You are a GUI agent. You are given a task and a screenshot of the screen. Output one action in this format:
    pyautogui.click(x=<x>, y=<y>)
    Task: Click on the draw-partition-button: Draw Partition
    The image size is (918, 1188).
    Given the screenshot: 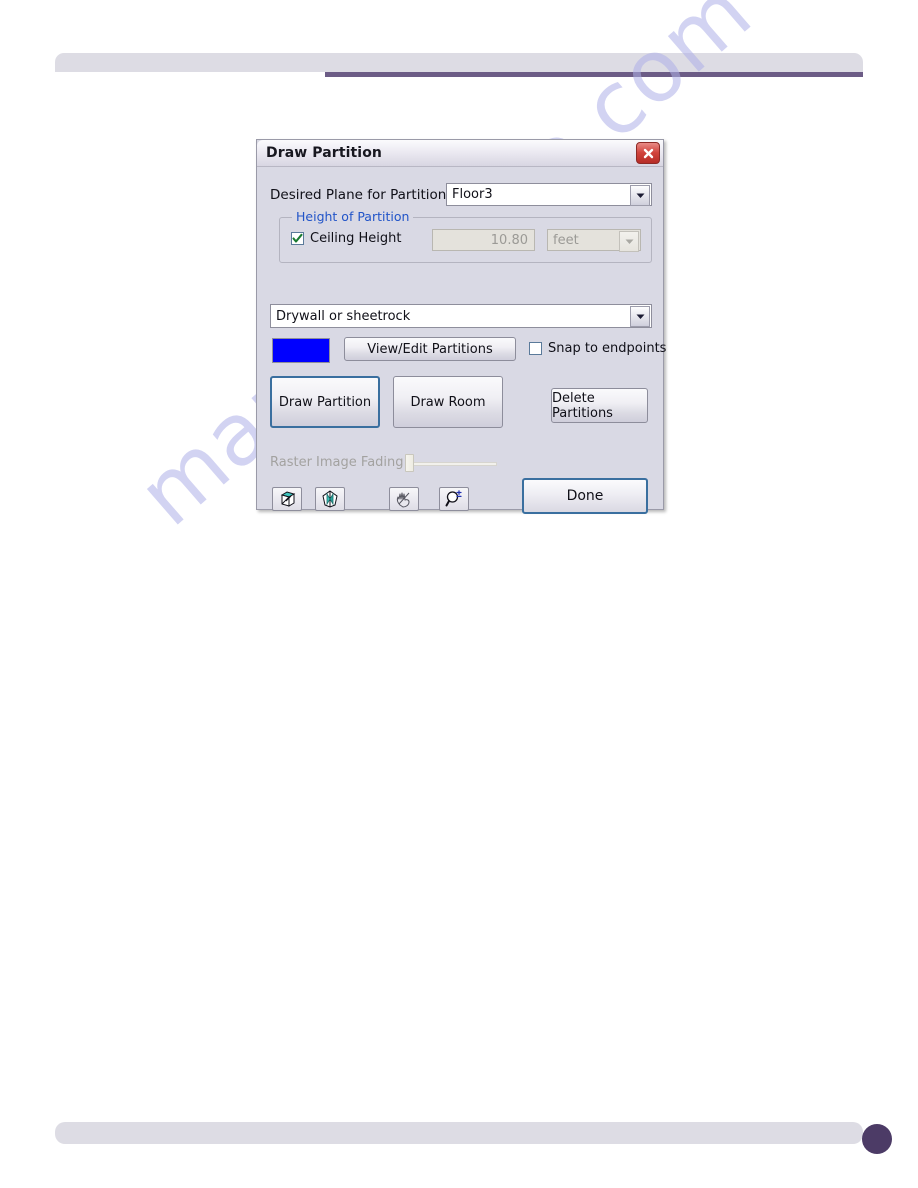 What is the action you would take?
    pyautogui.click(x=325, y=402)
    